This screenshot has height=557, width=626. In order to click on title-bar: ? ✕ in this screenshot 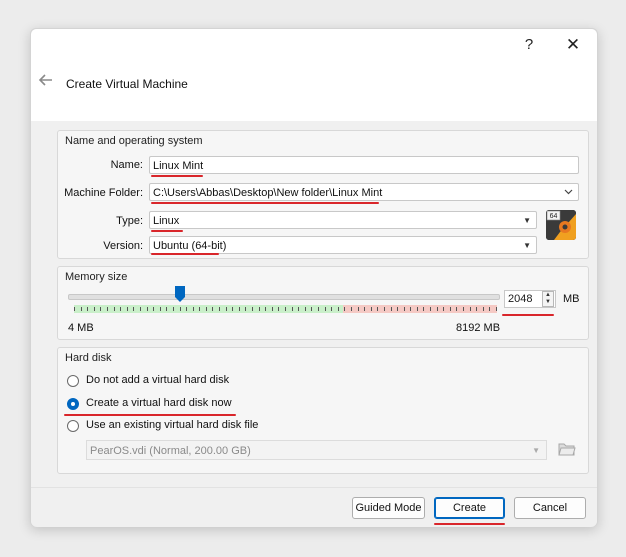, I will do `click(314, 45)`.